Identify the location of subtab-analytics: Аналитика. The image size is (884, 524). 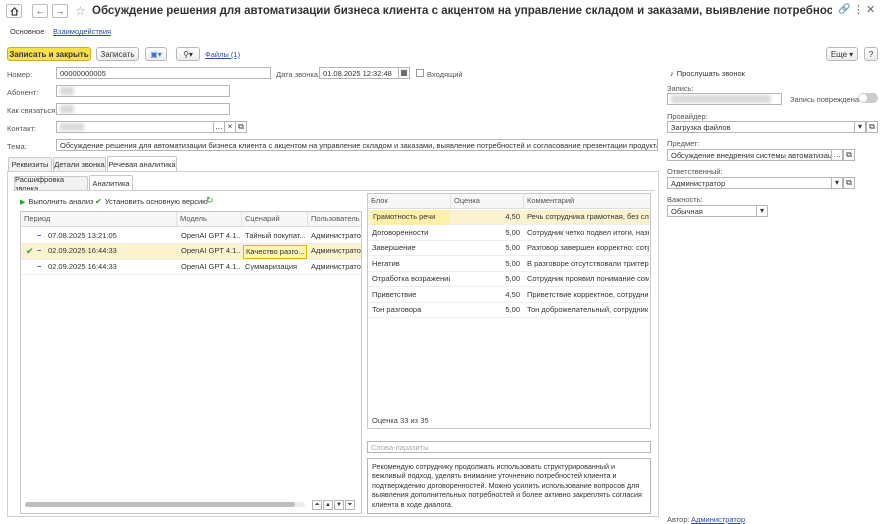
(111, 182).